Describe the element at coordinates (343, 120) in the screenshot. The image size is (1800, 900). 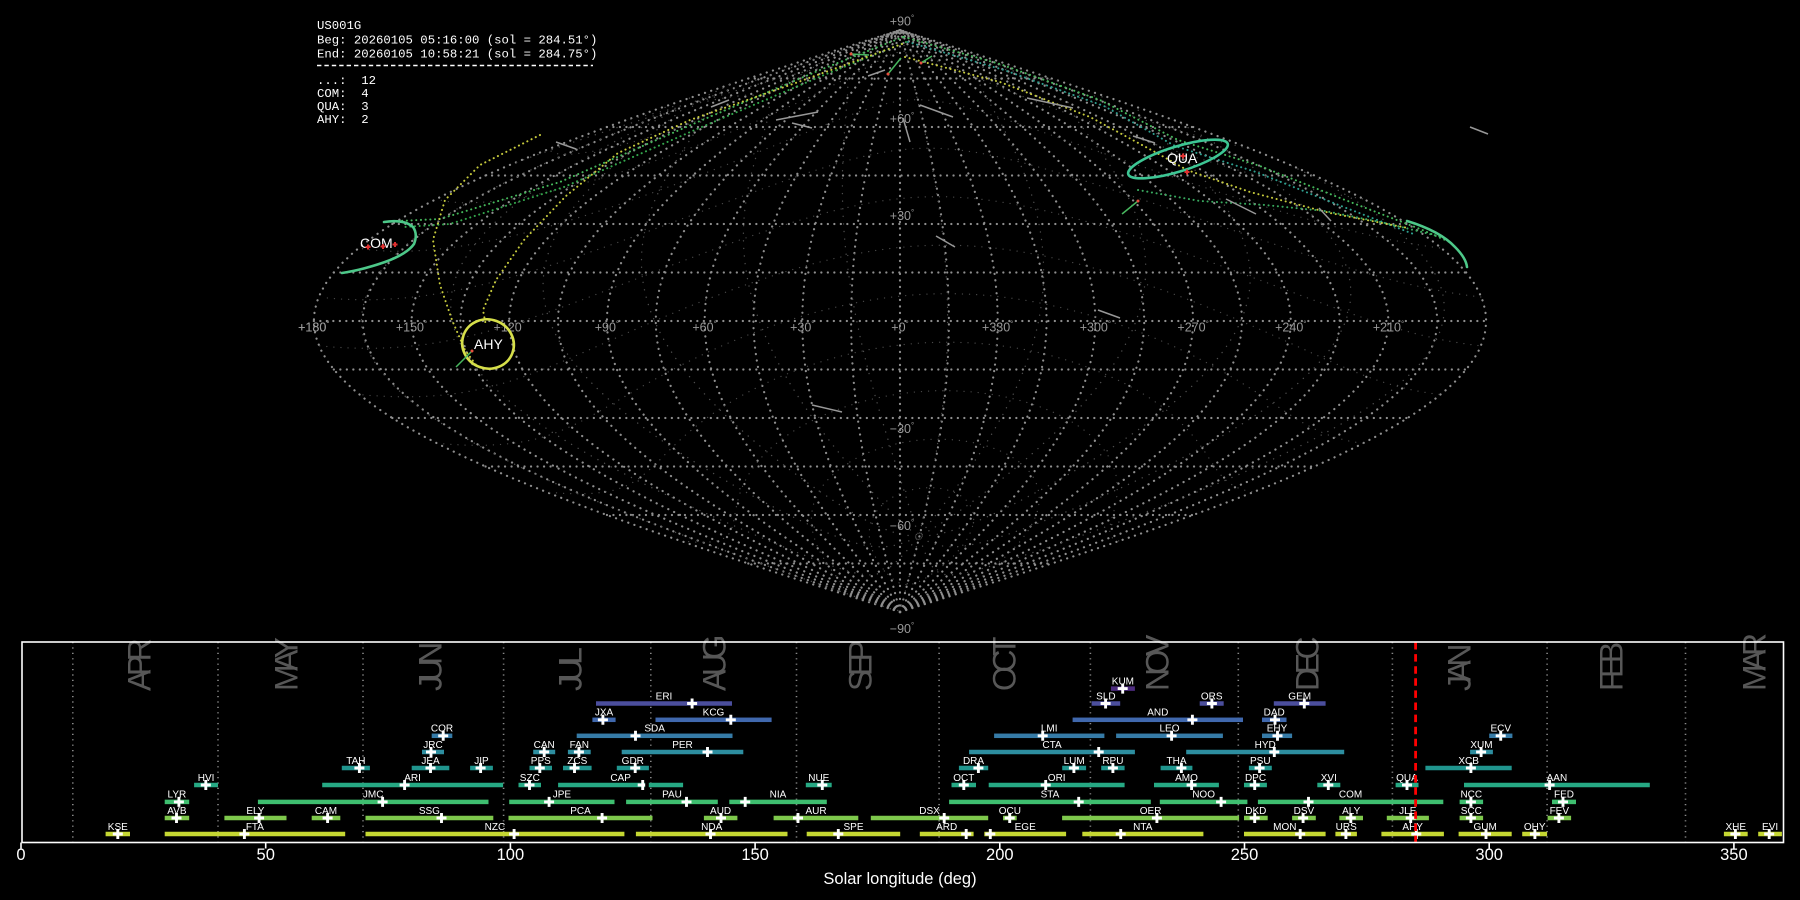
I see `svg-text: AHY: 2` at that location.